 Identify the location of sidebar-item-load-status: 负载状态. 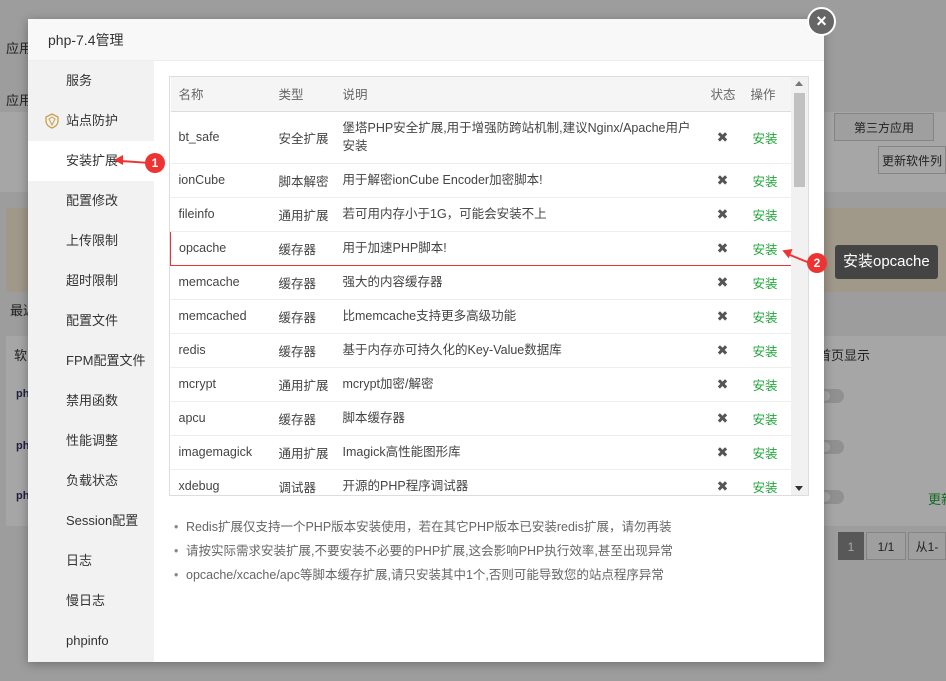
(91, 481).